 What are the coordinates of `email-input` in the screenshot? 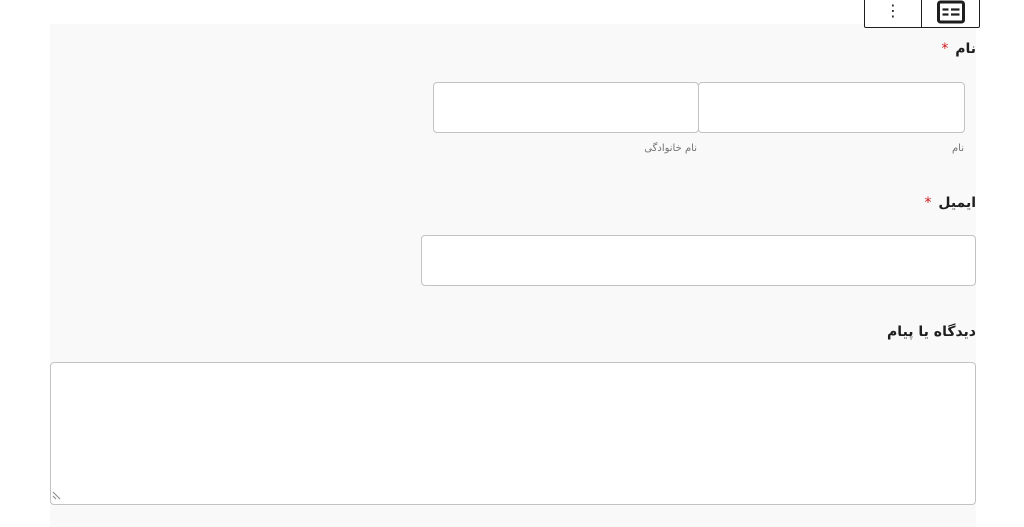 It's located at (698, 260).